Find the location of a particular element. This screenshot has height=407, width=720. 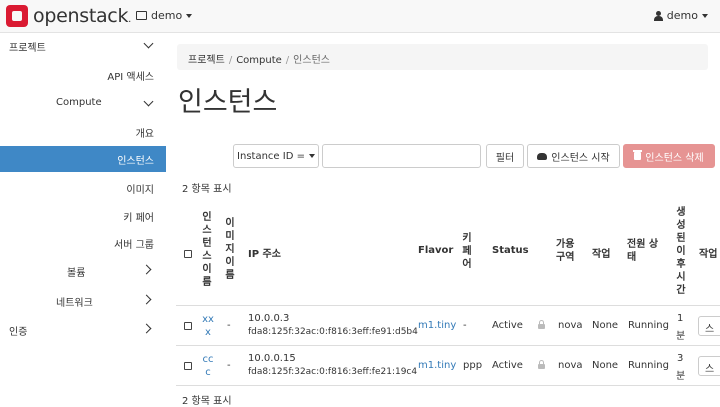

project-dropdown: demo is located at coordinates (164, 15).